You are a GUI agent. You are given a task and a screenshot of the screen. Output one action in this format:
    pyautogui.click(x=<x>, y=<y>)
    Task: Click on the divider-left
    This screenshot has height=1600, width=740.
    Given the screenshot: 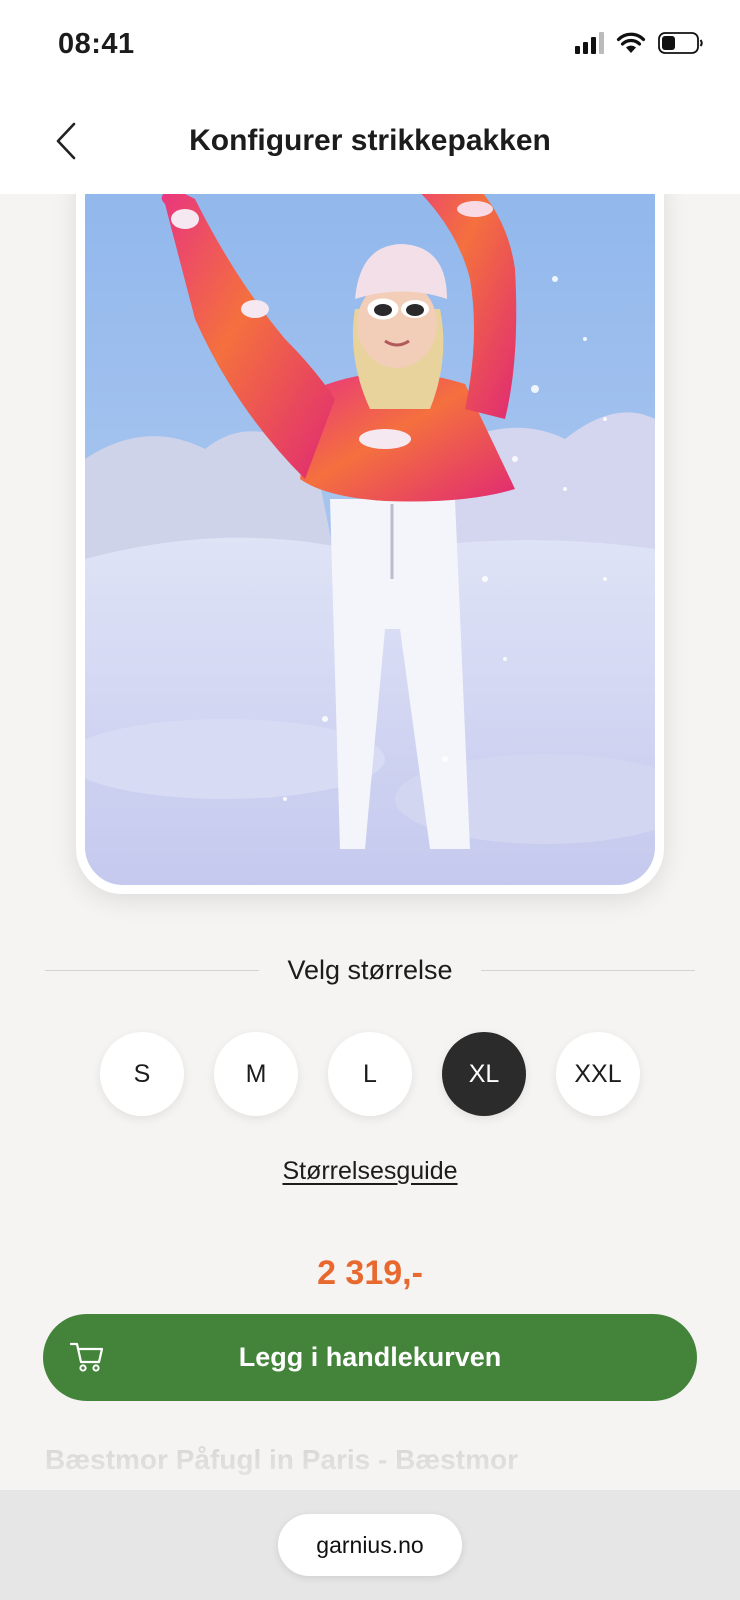 What is the action you would take?
    pyautogui.click(x=152, y=970)
    